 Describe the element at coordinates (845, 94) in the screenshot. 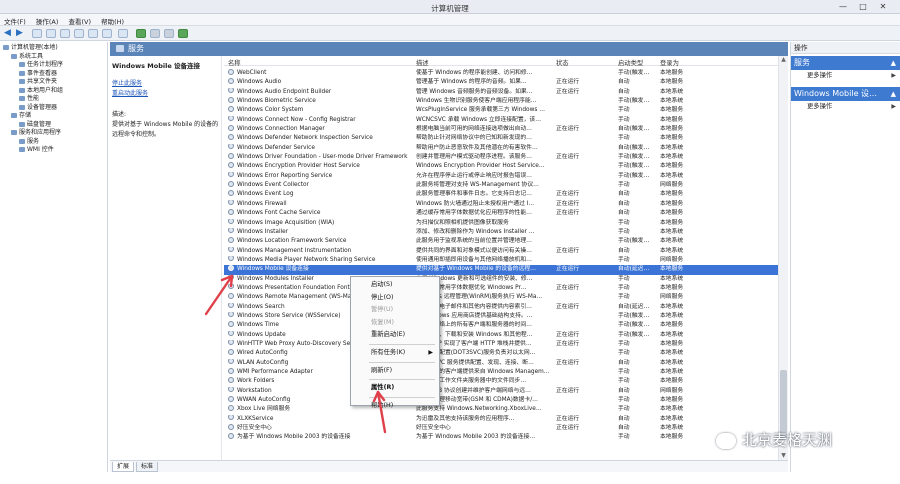

I see `actions-section-selected-service: Windows Mobile 设… ▲` at that location.